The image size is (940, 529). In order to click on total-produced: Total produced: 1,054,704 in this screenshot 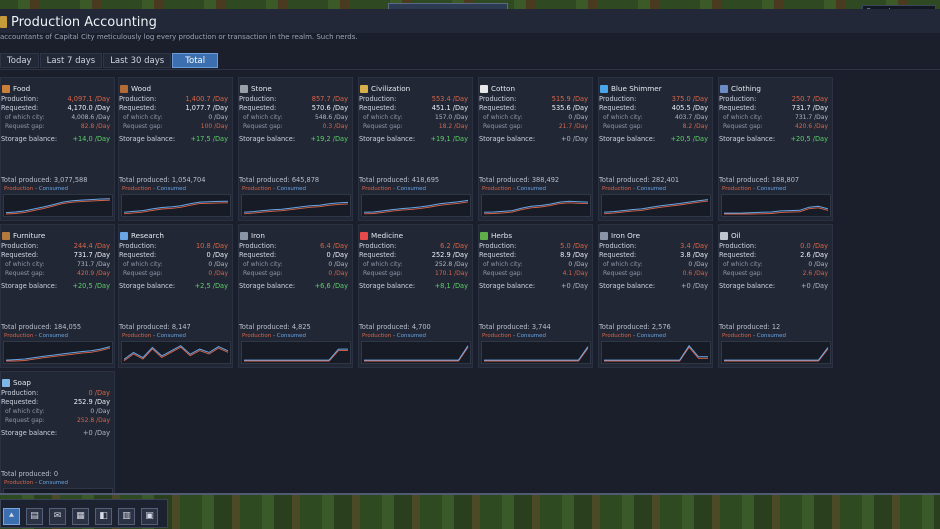, I will do `click(162, 180)`.